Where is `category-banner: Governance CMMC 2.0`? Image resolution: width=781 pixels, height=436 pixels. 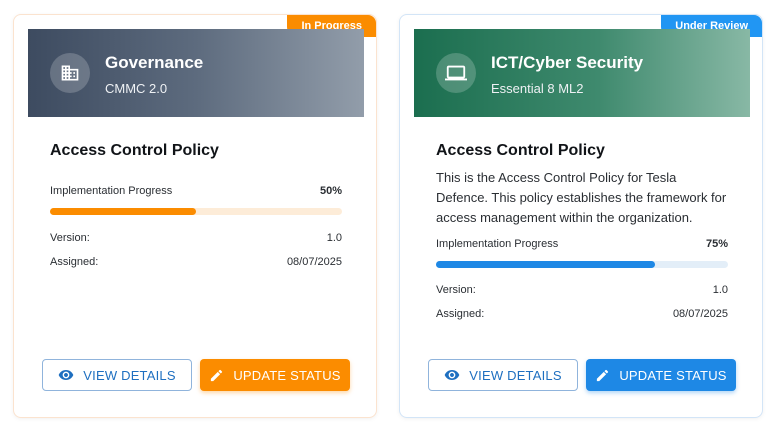 category-banner: Governance CMMC 2.0 is located at coordinates (196, 73).